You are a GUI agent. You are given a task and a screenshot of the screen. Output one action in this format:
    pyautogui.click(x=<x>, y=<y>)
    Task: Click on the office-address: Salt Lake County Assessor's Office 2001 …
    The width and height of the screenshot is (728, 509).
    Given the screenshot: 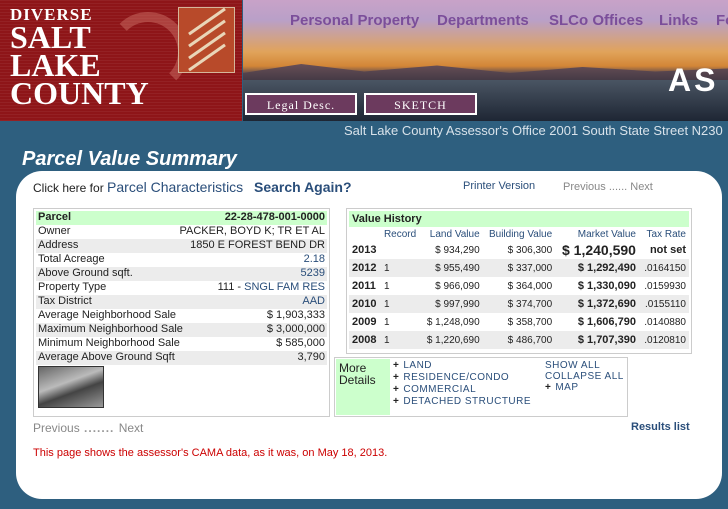 What is the action you would take?
    pyautogui.click(x=533, y=130)
    